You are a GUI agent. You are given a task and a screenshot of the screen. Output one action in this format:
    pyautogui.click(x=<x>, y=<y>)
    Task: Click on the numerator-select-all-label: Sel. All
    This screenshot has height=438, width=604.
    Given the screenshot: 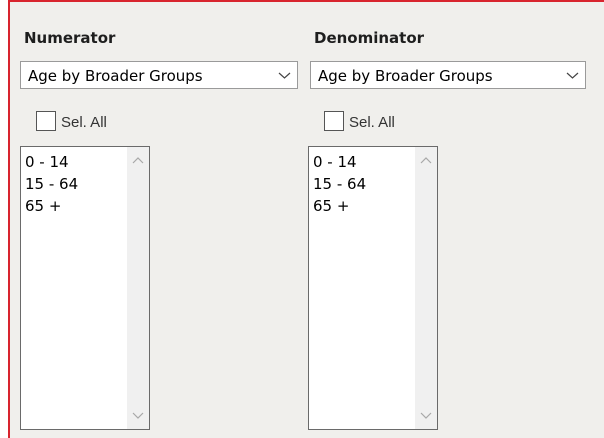 What is the action you would take?
    pyautogui.click(x=84, y=122)
    